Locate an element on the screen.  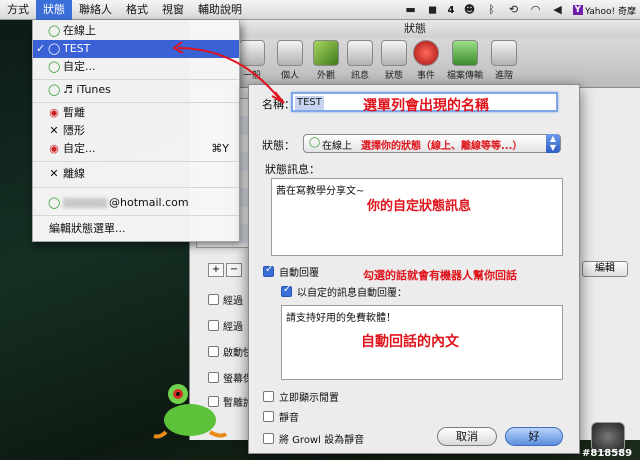
yahoo-widget: Y Yahoo! 奇摩 is located at coordinates (604, 10).